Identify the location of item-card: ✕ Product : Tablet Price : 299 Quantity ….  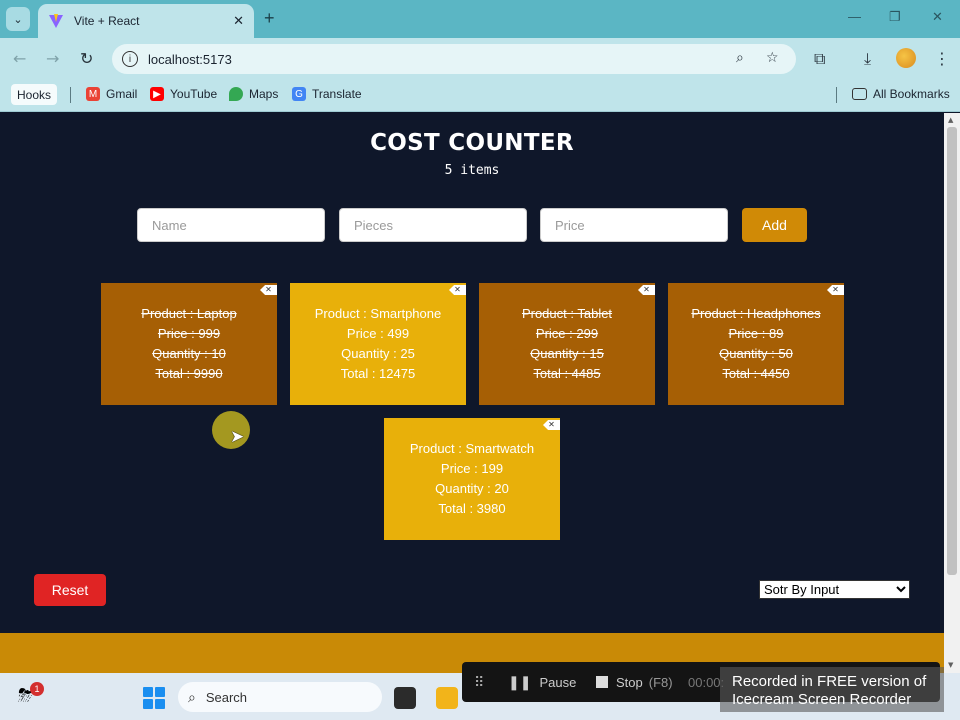
(567, 344).